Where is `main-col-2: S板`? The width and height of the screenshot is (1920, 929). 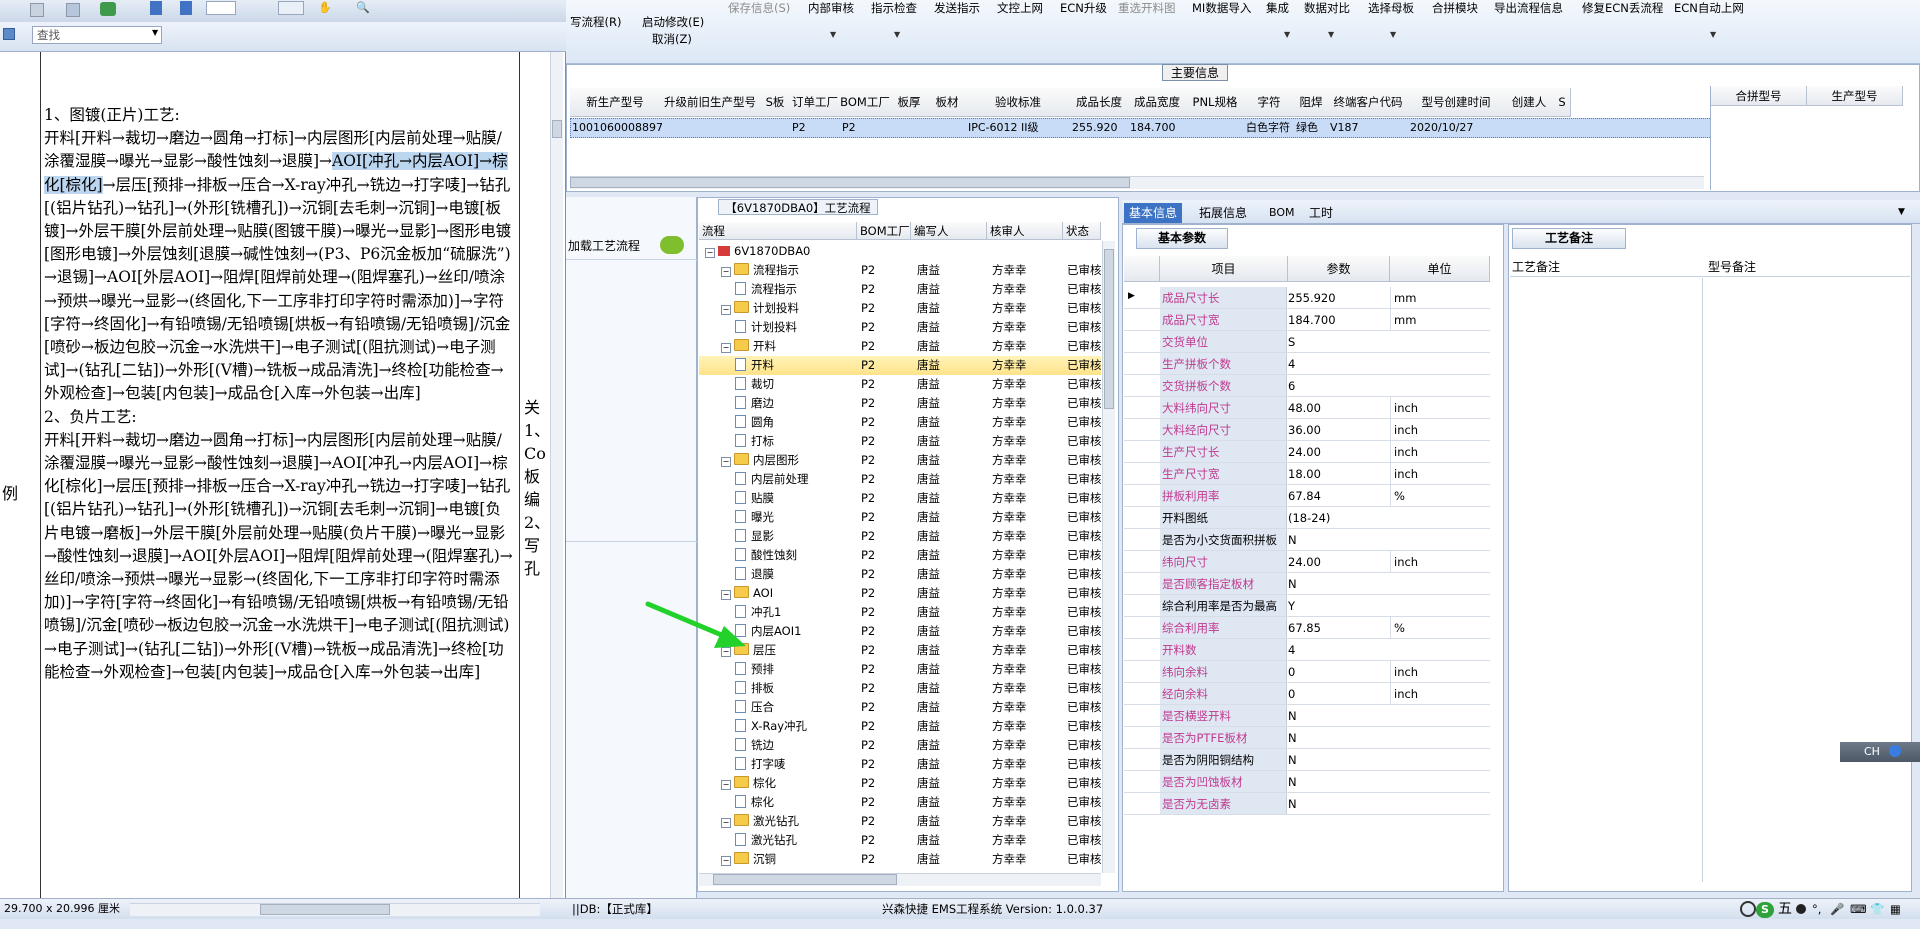 main-col-2: S板 is located at coordinates (775, 102).